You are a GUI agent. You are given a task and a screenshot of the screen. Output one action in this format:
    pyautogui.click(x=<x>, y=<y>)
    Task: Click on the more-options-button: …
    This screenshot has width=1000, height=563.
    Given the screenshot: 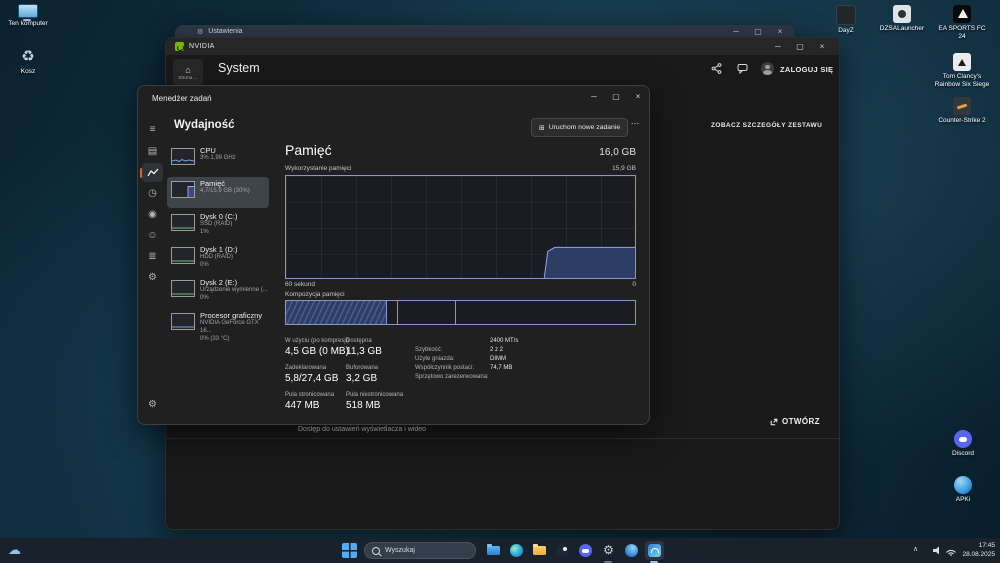 What is the action you would take?
    pyautogui.click(x=635, y=121)
    